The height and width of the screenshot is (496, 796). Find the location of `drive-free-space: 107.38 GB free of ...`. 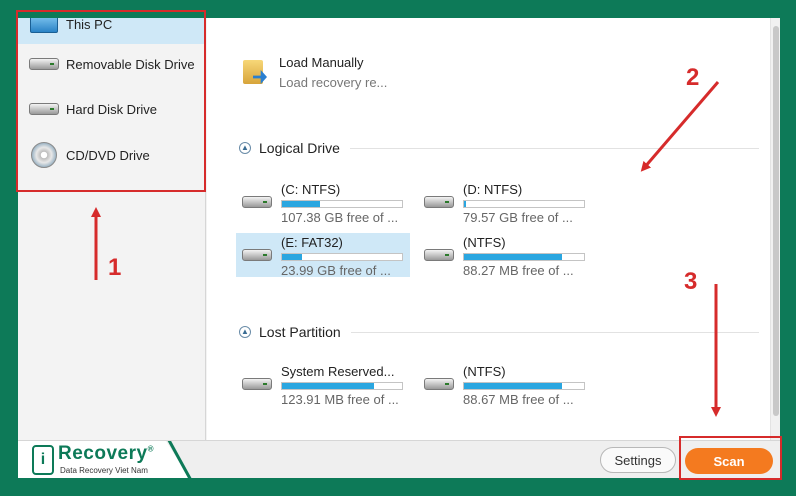

drive-free-space: 107.38 GB free of ... is located at coordinates (340, 217).